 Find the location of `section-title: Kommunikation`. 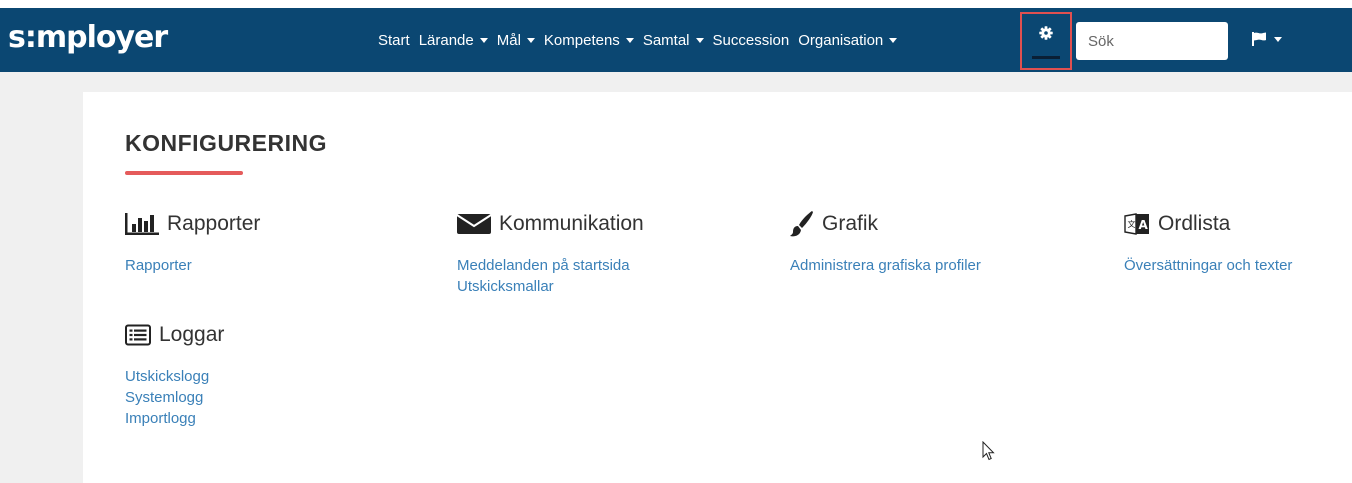

section-title: Kommunikation is located at coordinates (571, 223).